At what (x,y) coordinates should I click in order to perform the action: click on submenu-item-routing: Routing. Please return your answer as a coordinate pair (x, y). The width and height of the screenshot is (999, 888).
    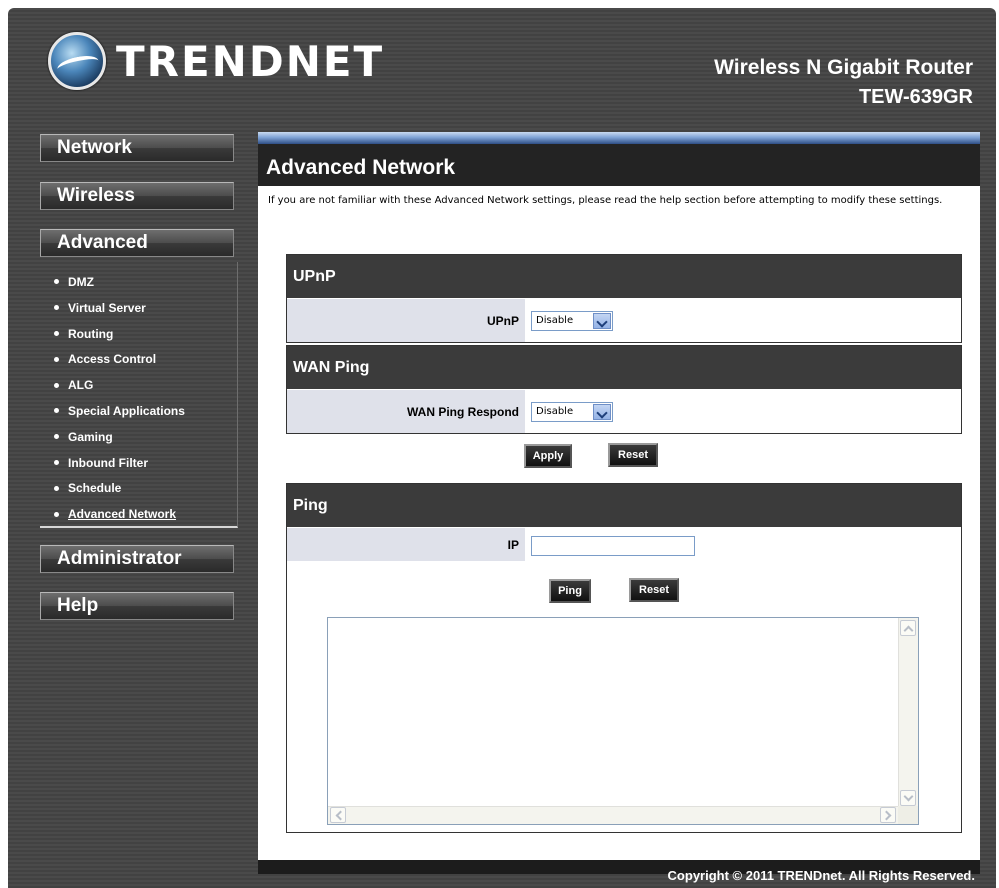
    Looking at the image, I should click on (138, 335).